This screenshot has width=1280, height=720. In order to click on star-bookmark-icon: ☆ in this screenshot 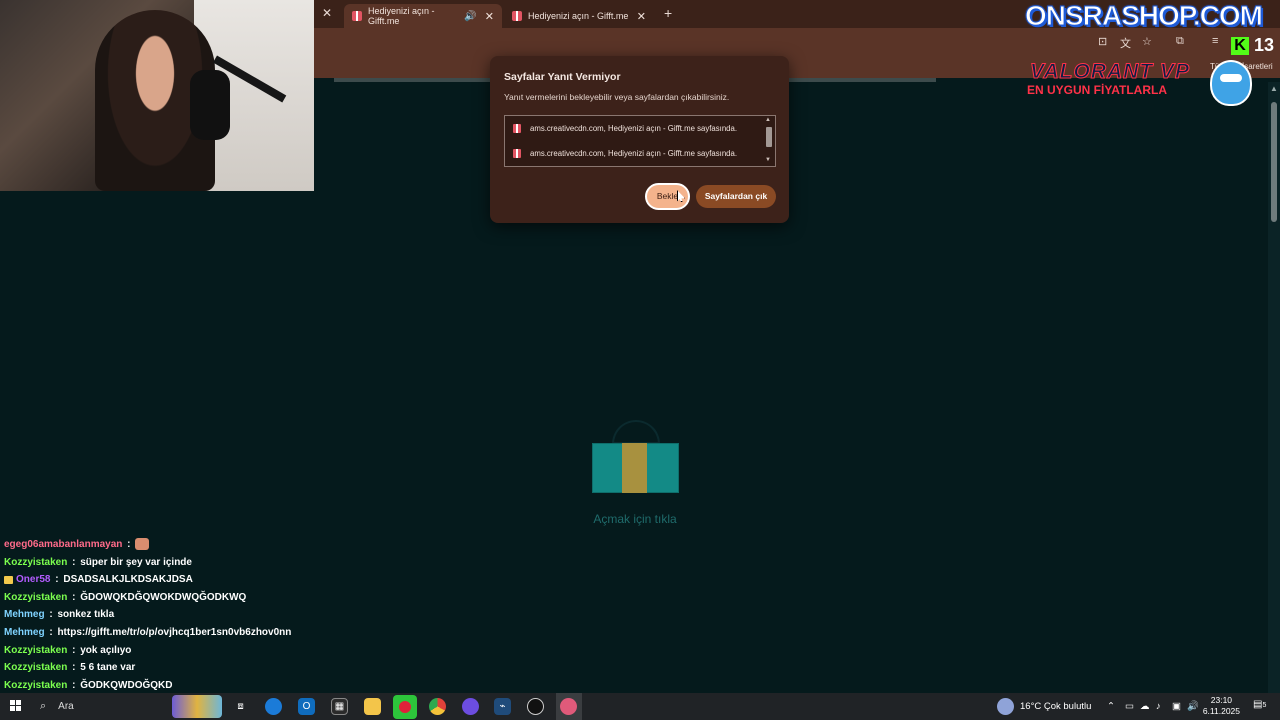, I will do `click(1147, 41)`.